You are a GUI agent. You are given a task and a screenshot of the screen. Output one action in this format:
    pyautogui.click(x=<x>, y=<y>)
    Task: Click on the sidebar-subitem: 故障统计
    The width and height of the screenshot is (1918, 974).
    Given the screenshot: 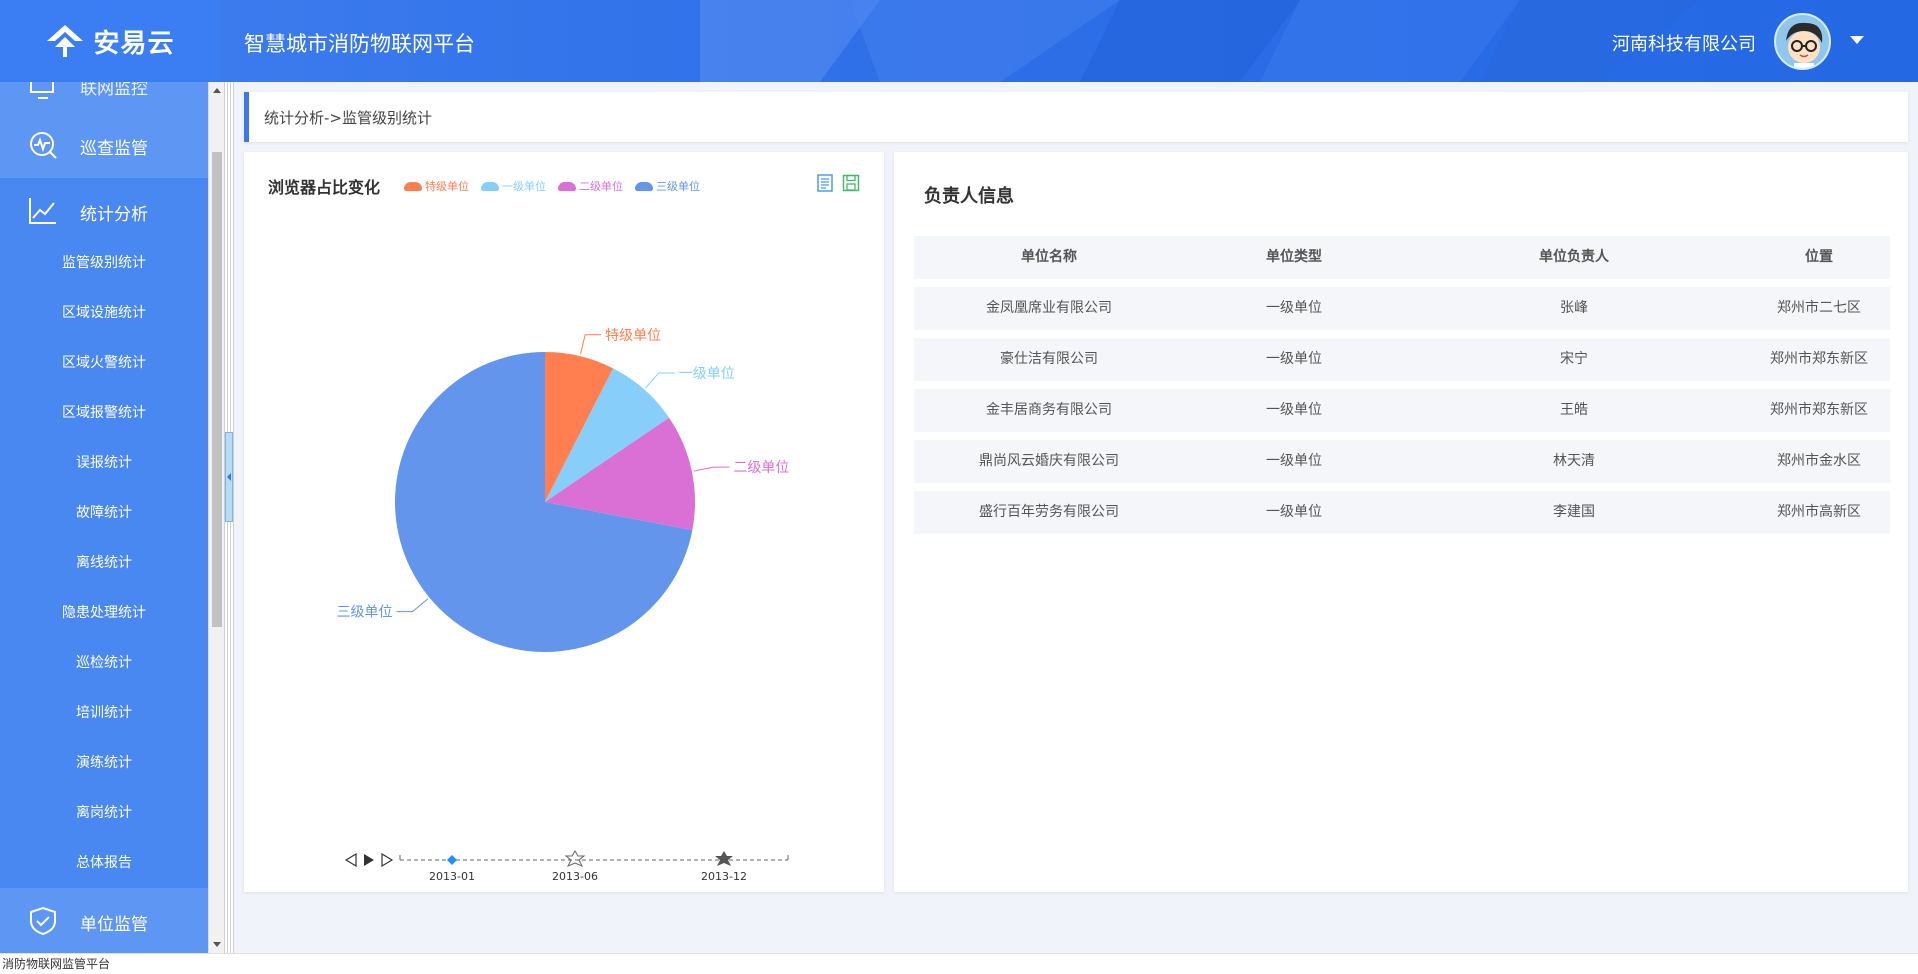 What is the action you would take?
    pyautogui.click(x=104, y=513)
    